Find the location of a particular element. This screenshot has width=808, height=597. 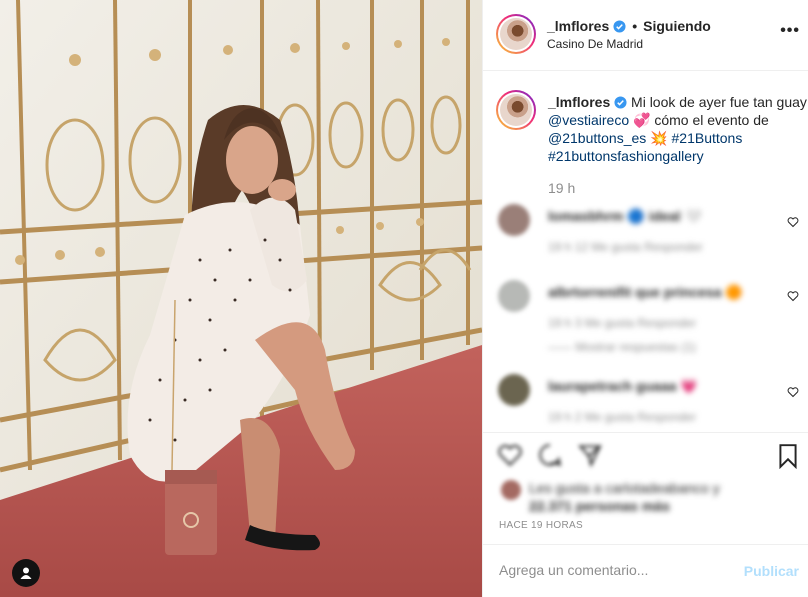

likes-line-2: 22.371 personas más is located at coordinates (599, 506).